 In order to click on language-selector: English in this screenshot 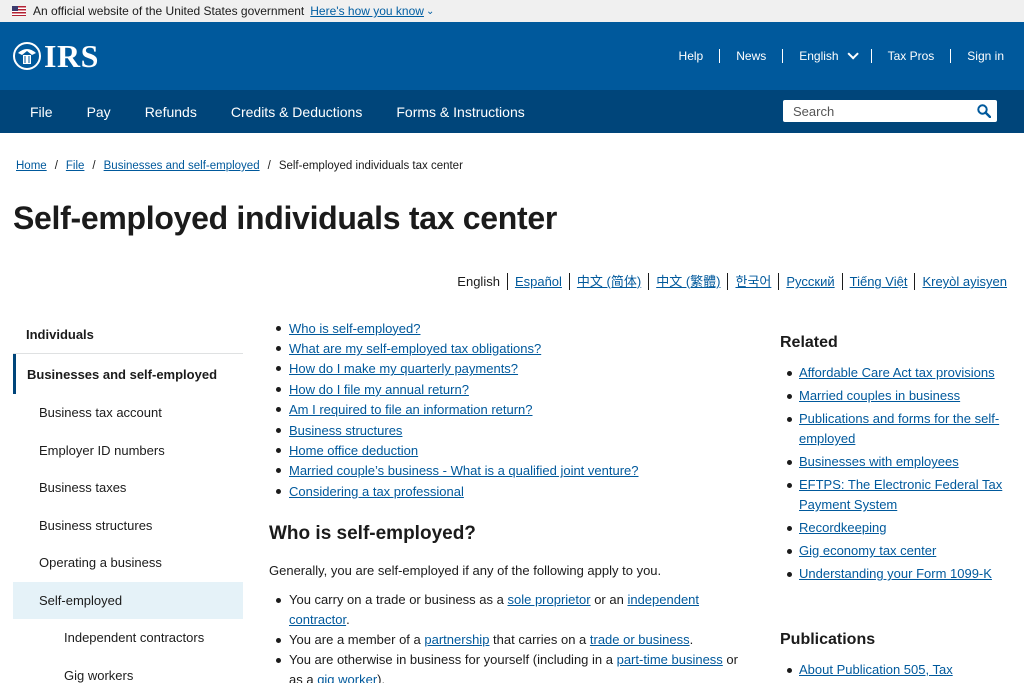, I will do `click(826, 55)`.